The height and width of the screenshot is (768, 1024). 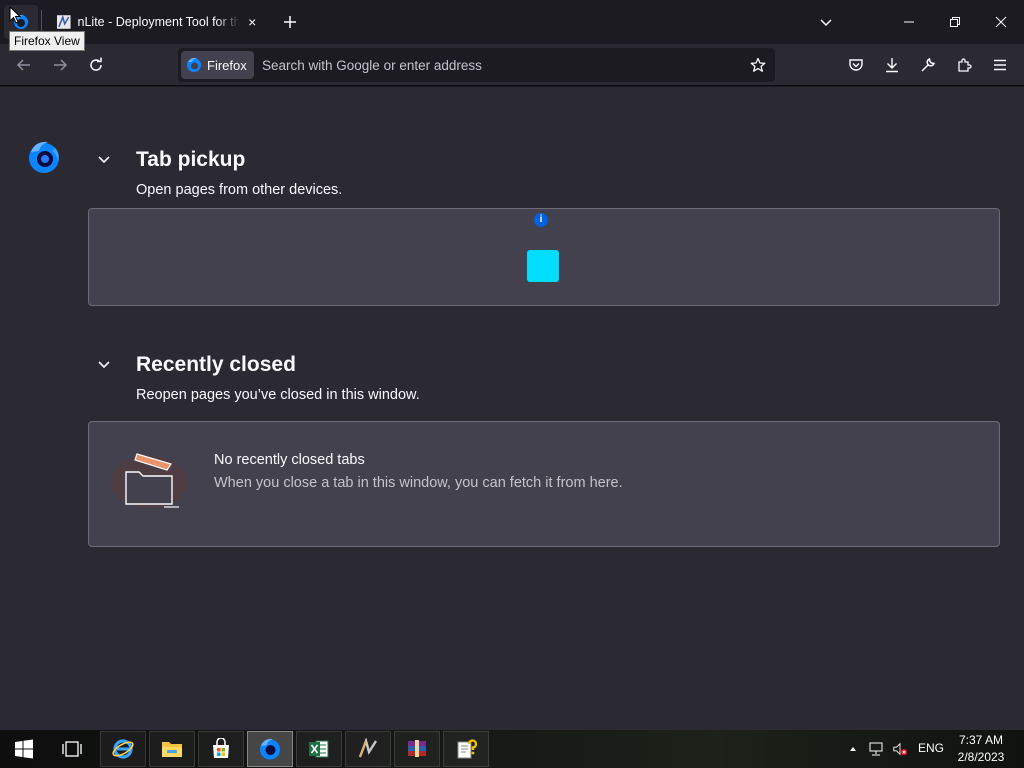 I want to click on pocket-button, so click(x=856, y=65).